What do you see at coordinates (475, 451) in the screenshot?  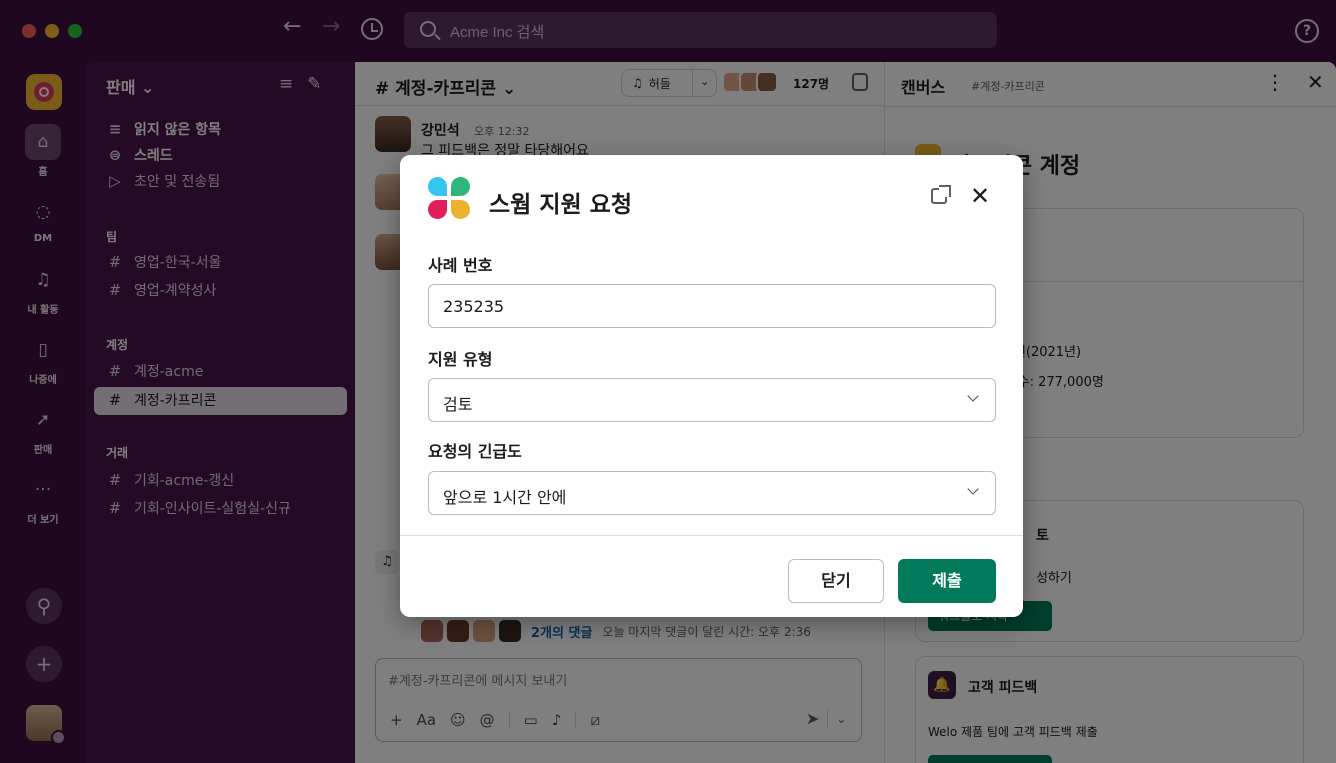 I see `urgency-label: 요청의 긴급도` at bounding box center [475, 451].